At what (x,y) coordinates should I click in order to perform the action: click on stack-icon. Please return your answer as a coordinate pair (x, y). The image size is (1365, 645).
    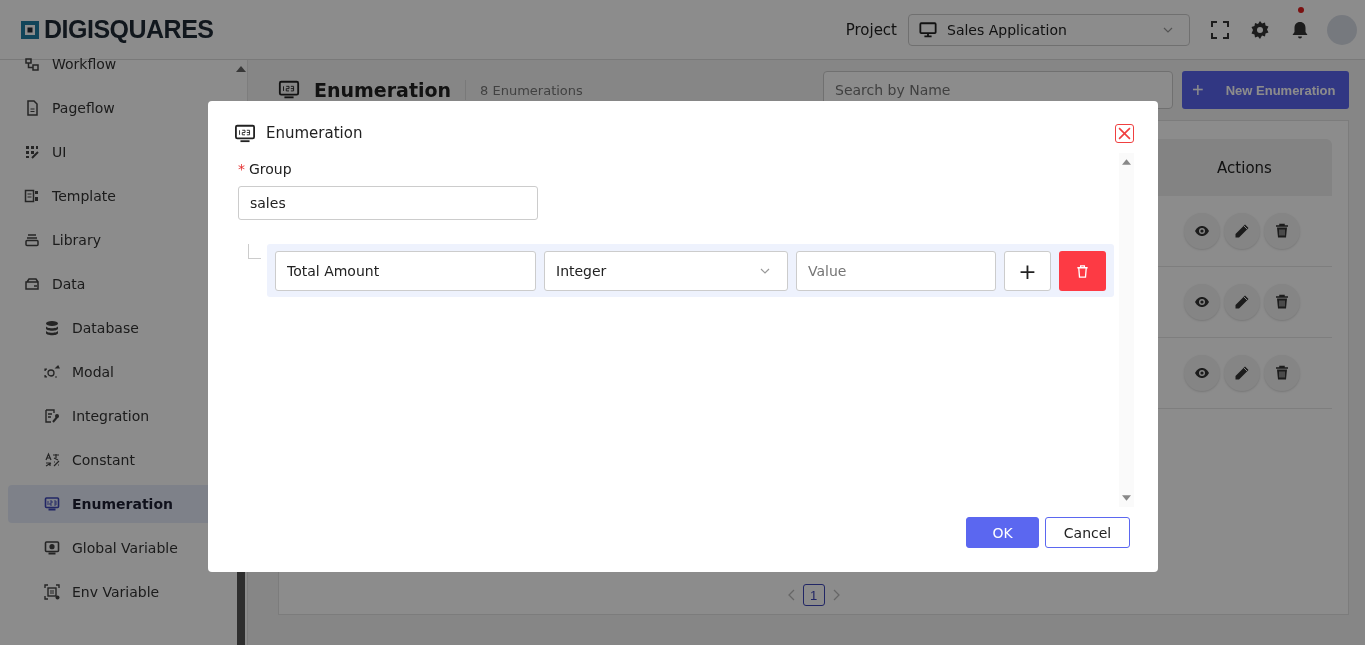
    Looking at the image, I should click on (32, 240).